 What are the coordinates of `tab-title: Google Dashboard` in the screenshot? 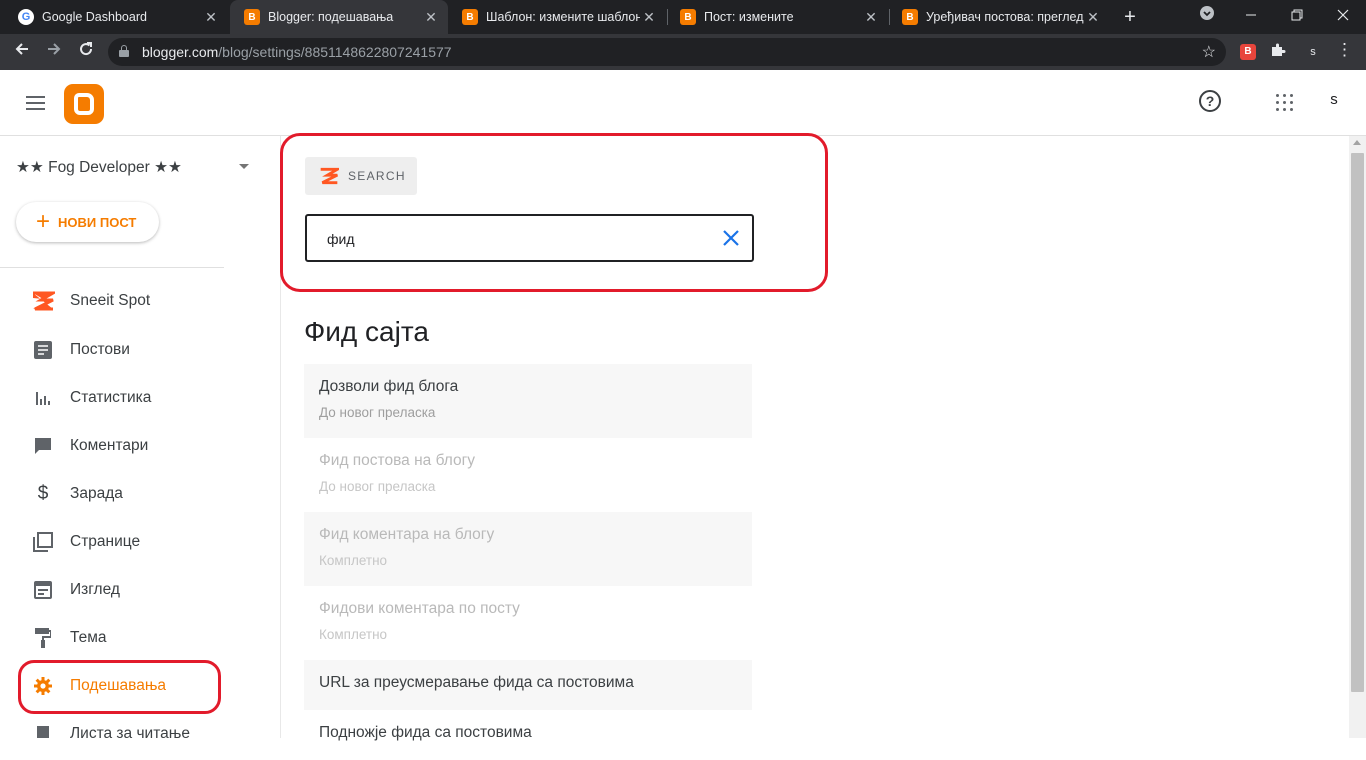 It's located at (94, 17).